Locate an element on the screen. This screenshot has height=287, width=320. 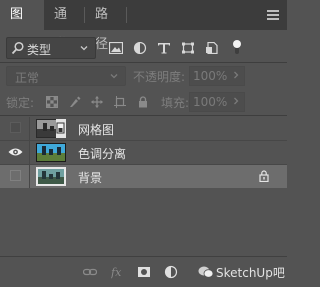
tab-separator is located at coordinates (126, 15).